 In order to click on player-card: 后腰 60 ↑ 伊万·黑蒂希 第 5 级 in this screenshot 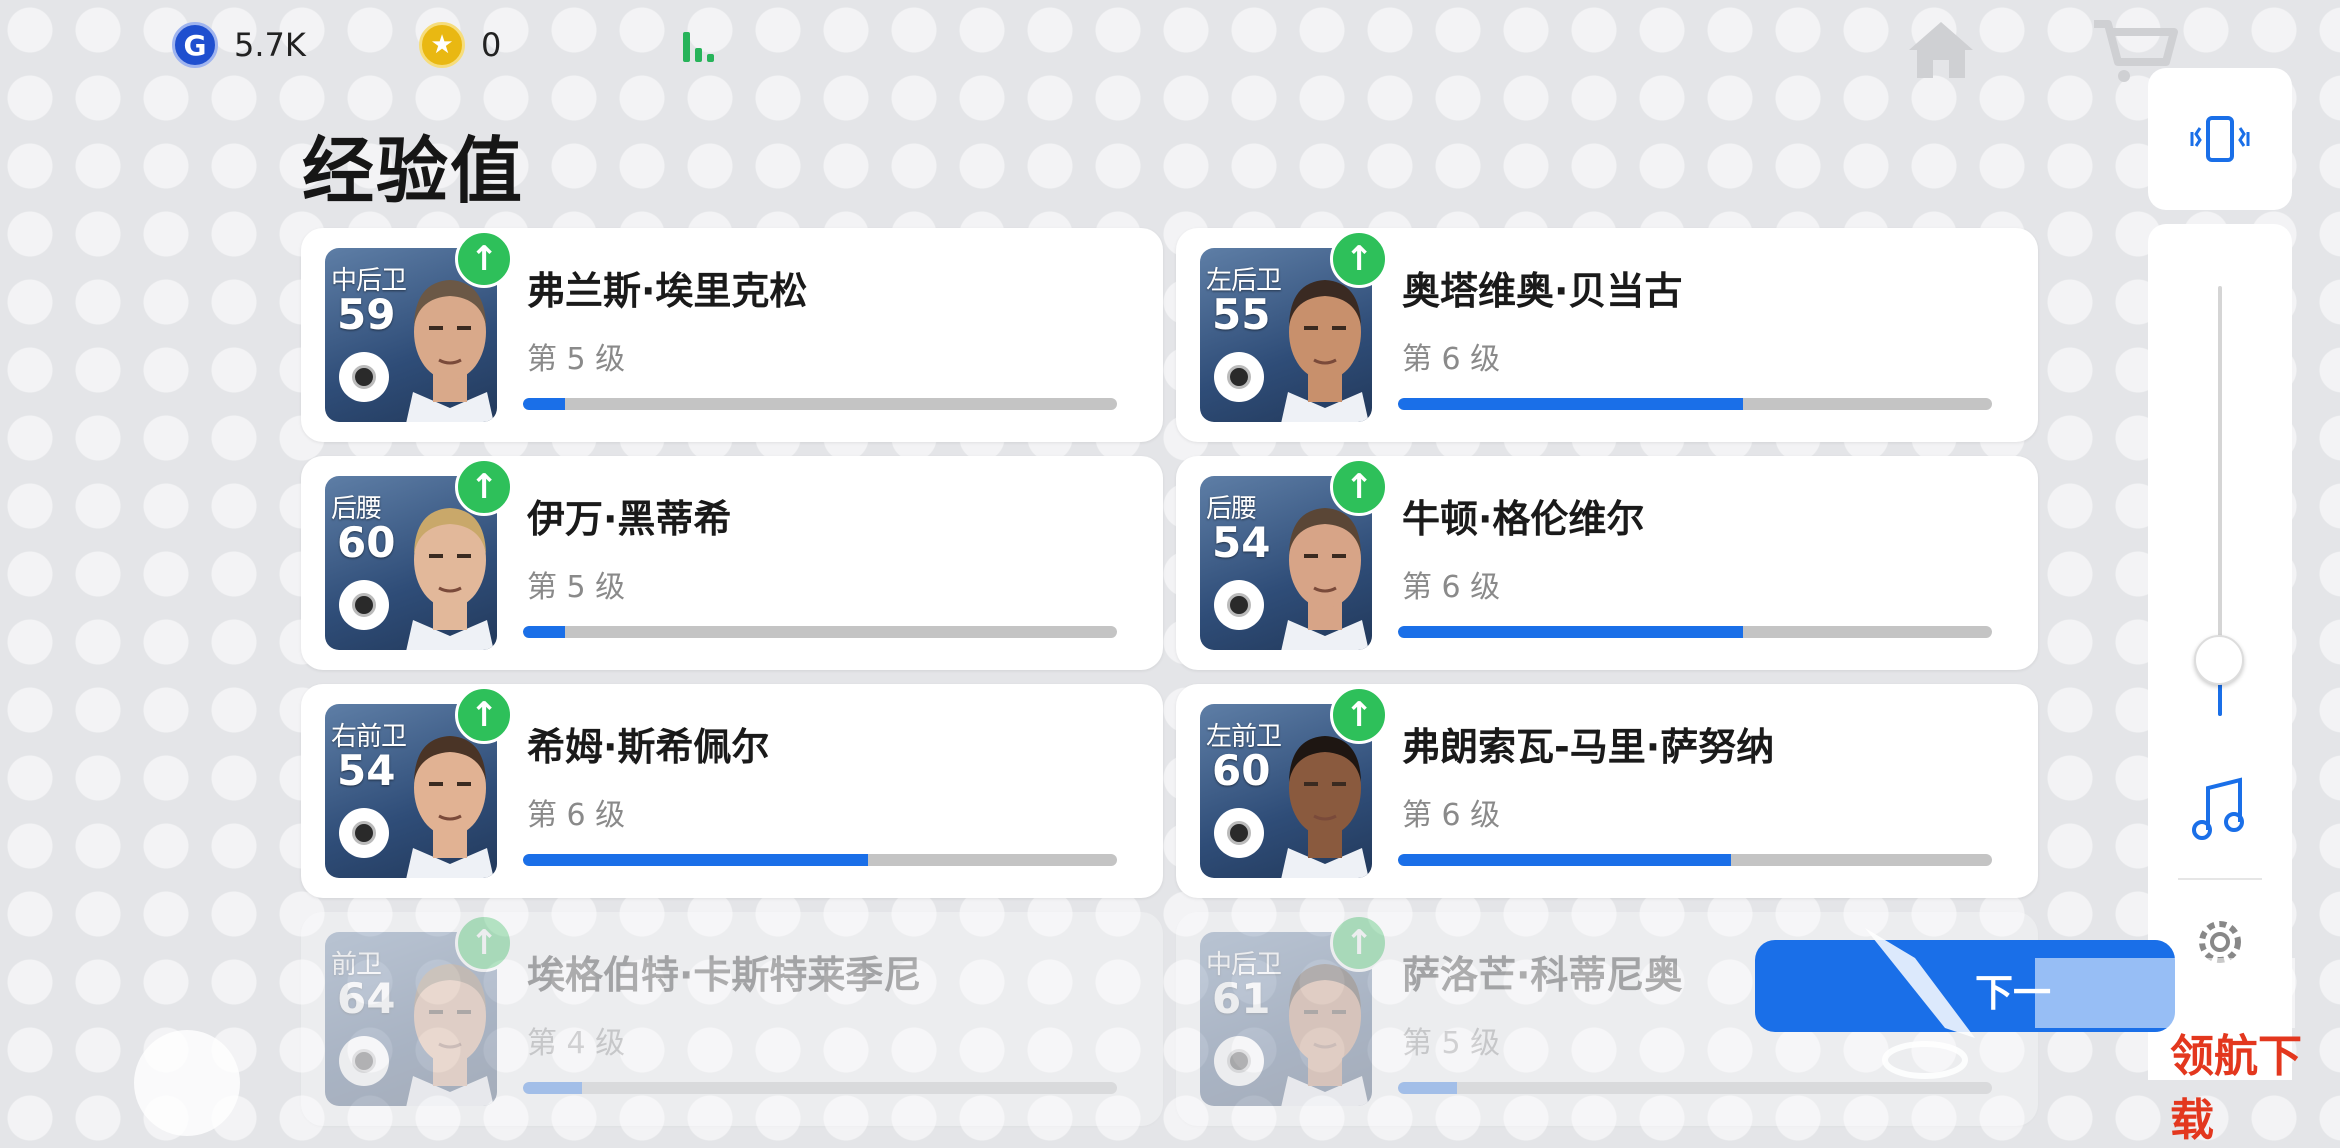, I will do `click(732, 563)`.